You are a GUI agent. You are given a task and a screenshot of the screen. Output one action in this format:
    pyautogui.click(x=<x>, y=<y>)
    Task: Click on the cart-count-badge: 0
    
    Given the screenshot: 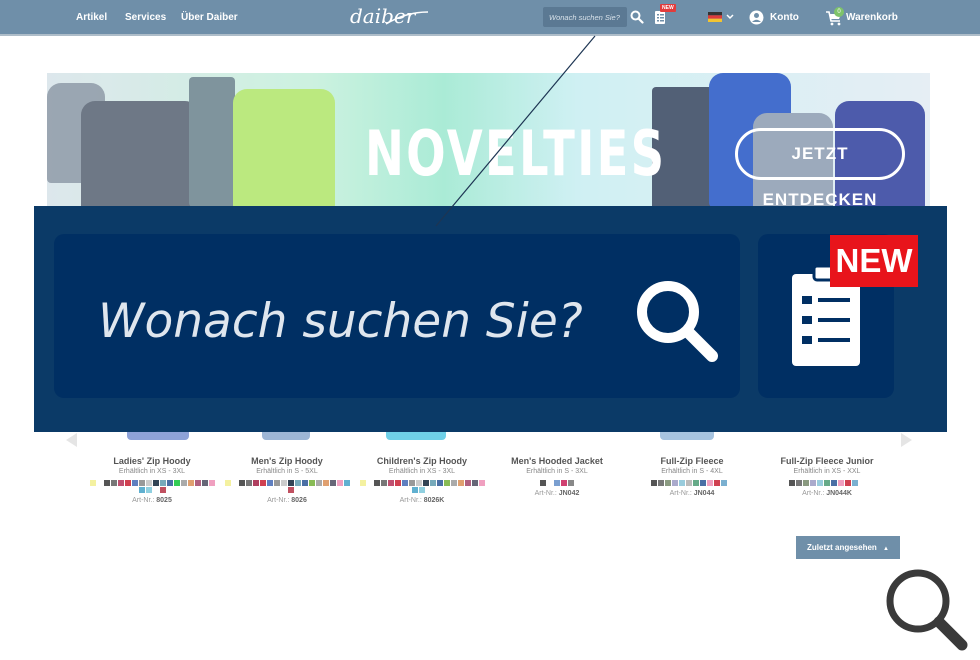 What is the action you would take?
    pyautogui.click(x=839, y=12)
    